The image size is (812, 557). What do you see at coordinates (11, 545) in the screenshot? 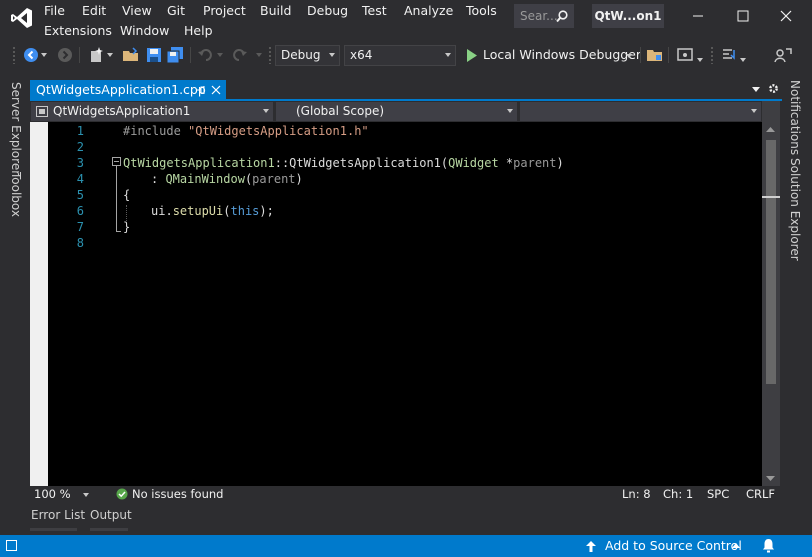
I see `ready-indicator-icon` at bounding box center [11, 545].